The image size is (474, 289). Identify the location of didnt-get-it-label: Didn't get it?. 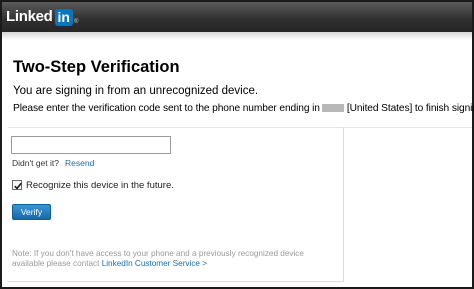
(35, 163).